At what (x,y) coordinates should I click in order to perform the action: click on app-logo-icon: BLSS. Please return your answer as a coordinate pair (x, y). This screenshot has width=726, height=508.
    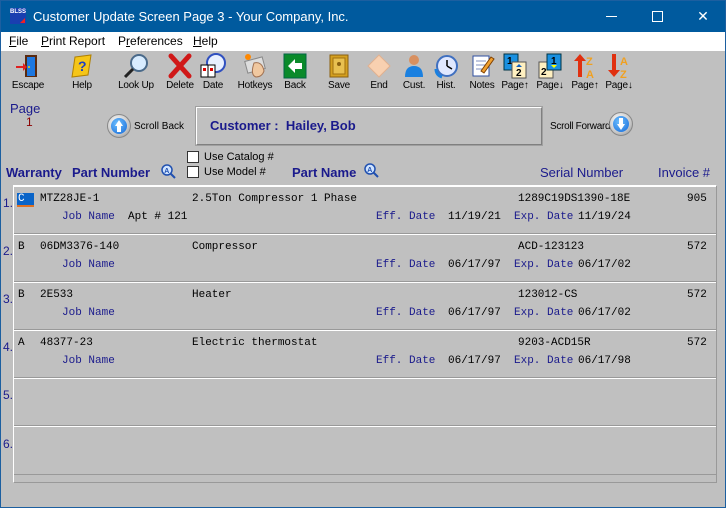
    Looking at the image, I should click on (18, 16).